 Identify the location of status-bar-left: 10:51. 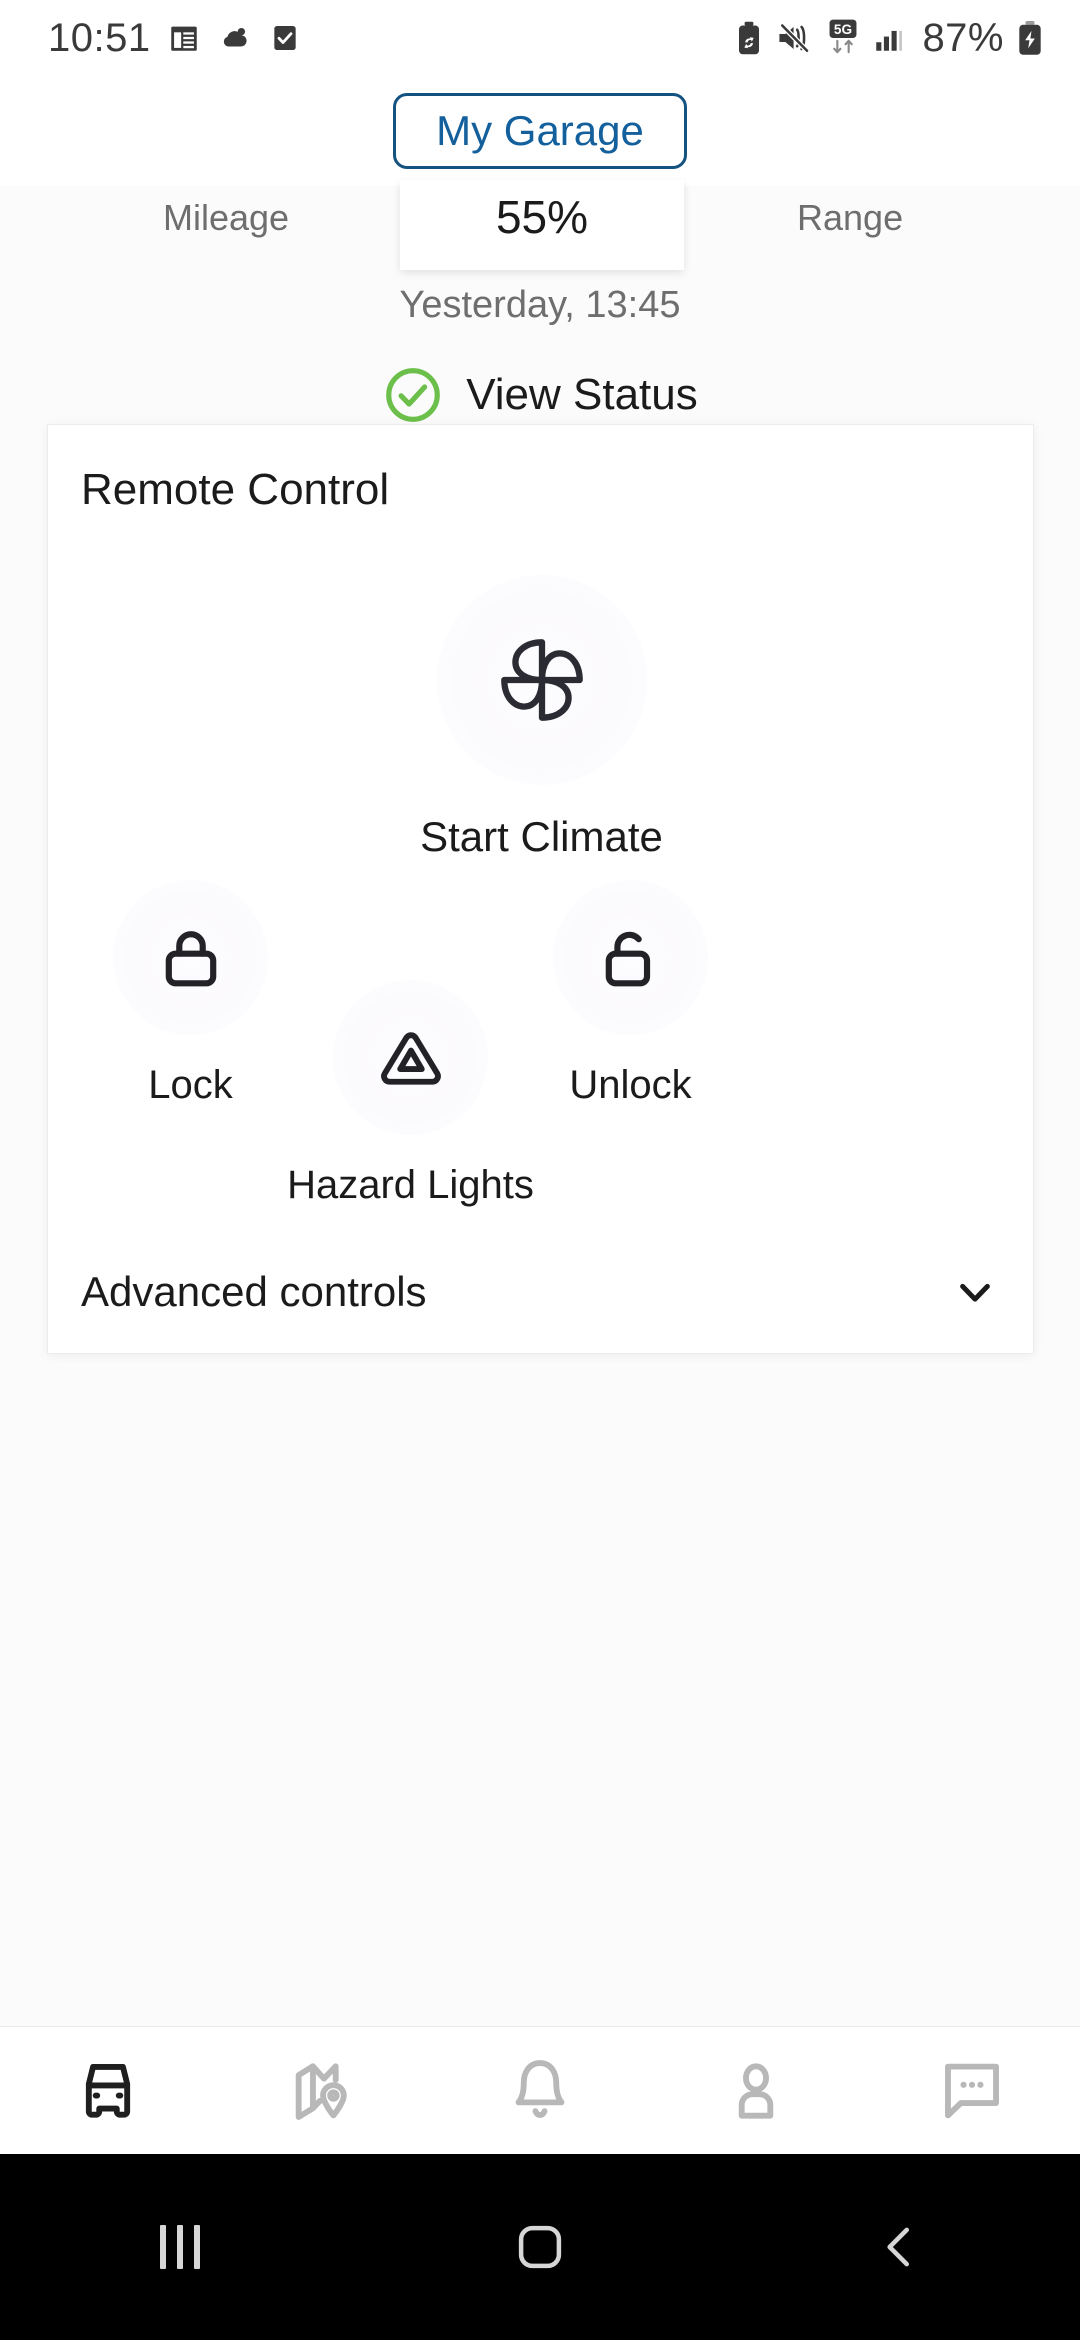
(174, 38).